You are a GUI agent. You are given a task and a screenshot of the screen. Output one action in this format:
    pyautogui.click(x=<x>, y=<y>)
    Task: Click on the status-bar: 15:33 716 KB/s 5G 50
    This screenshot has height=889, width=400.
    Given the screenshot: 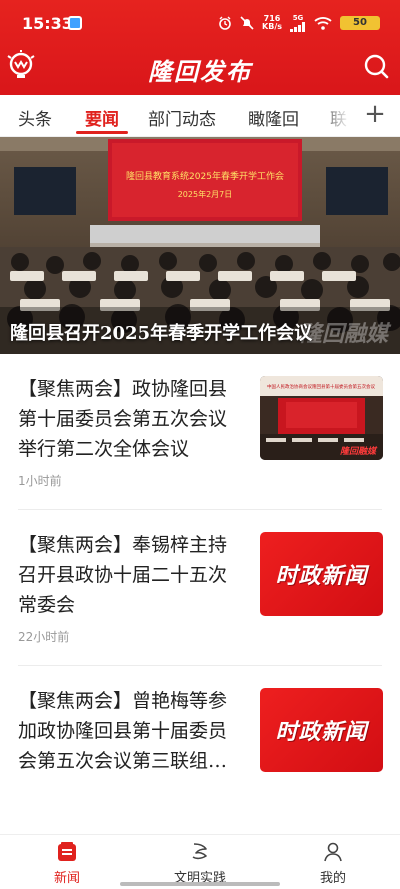 What is the action you would take?
    pyautogui.click(x=200, y=22)
    